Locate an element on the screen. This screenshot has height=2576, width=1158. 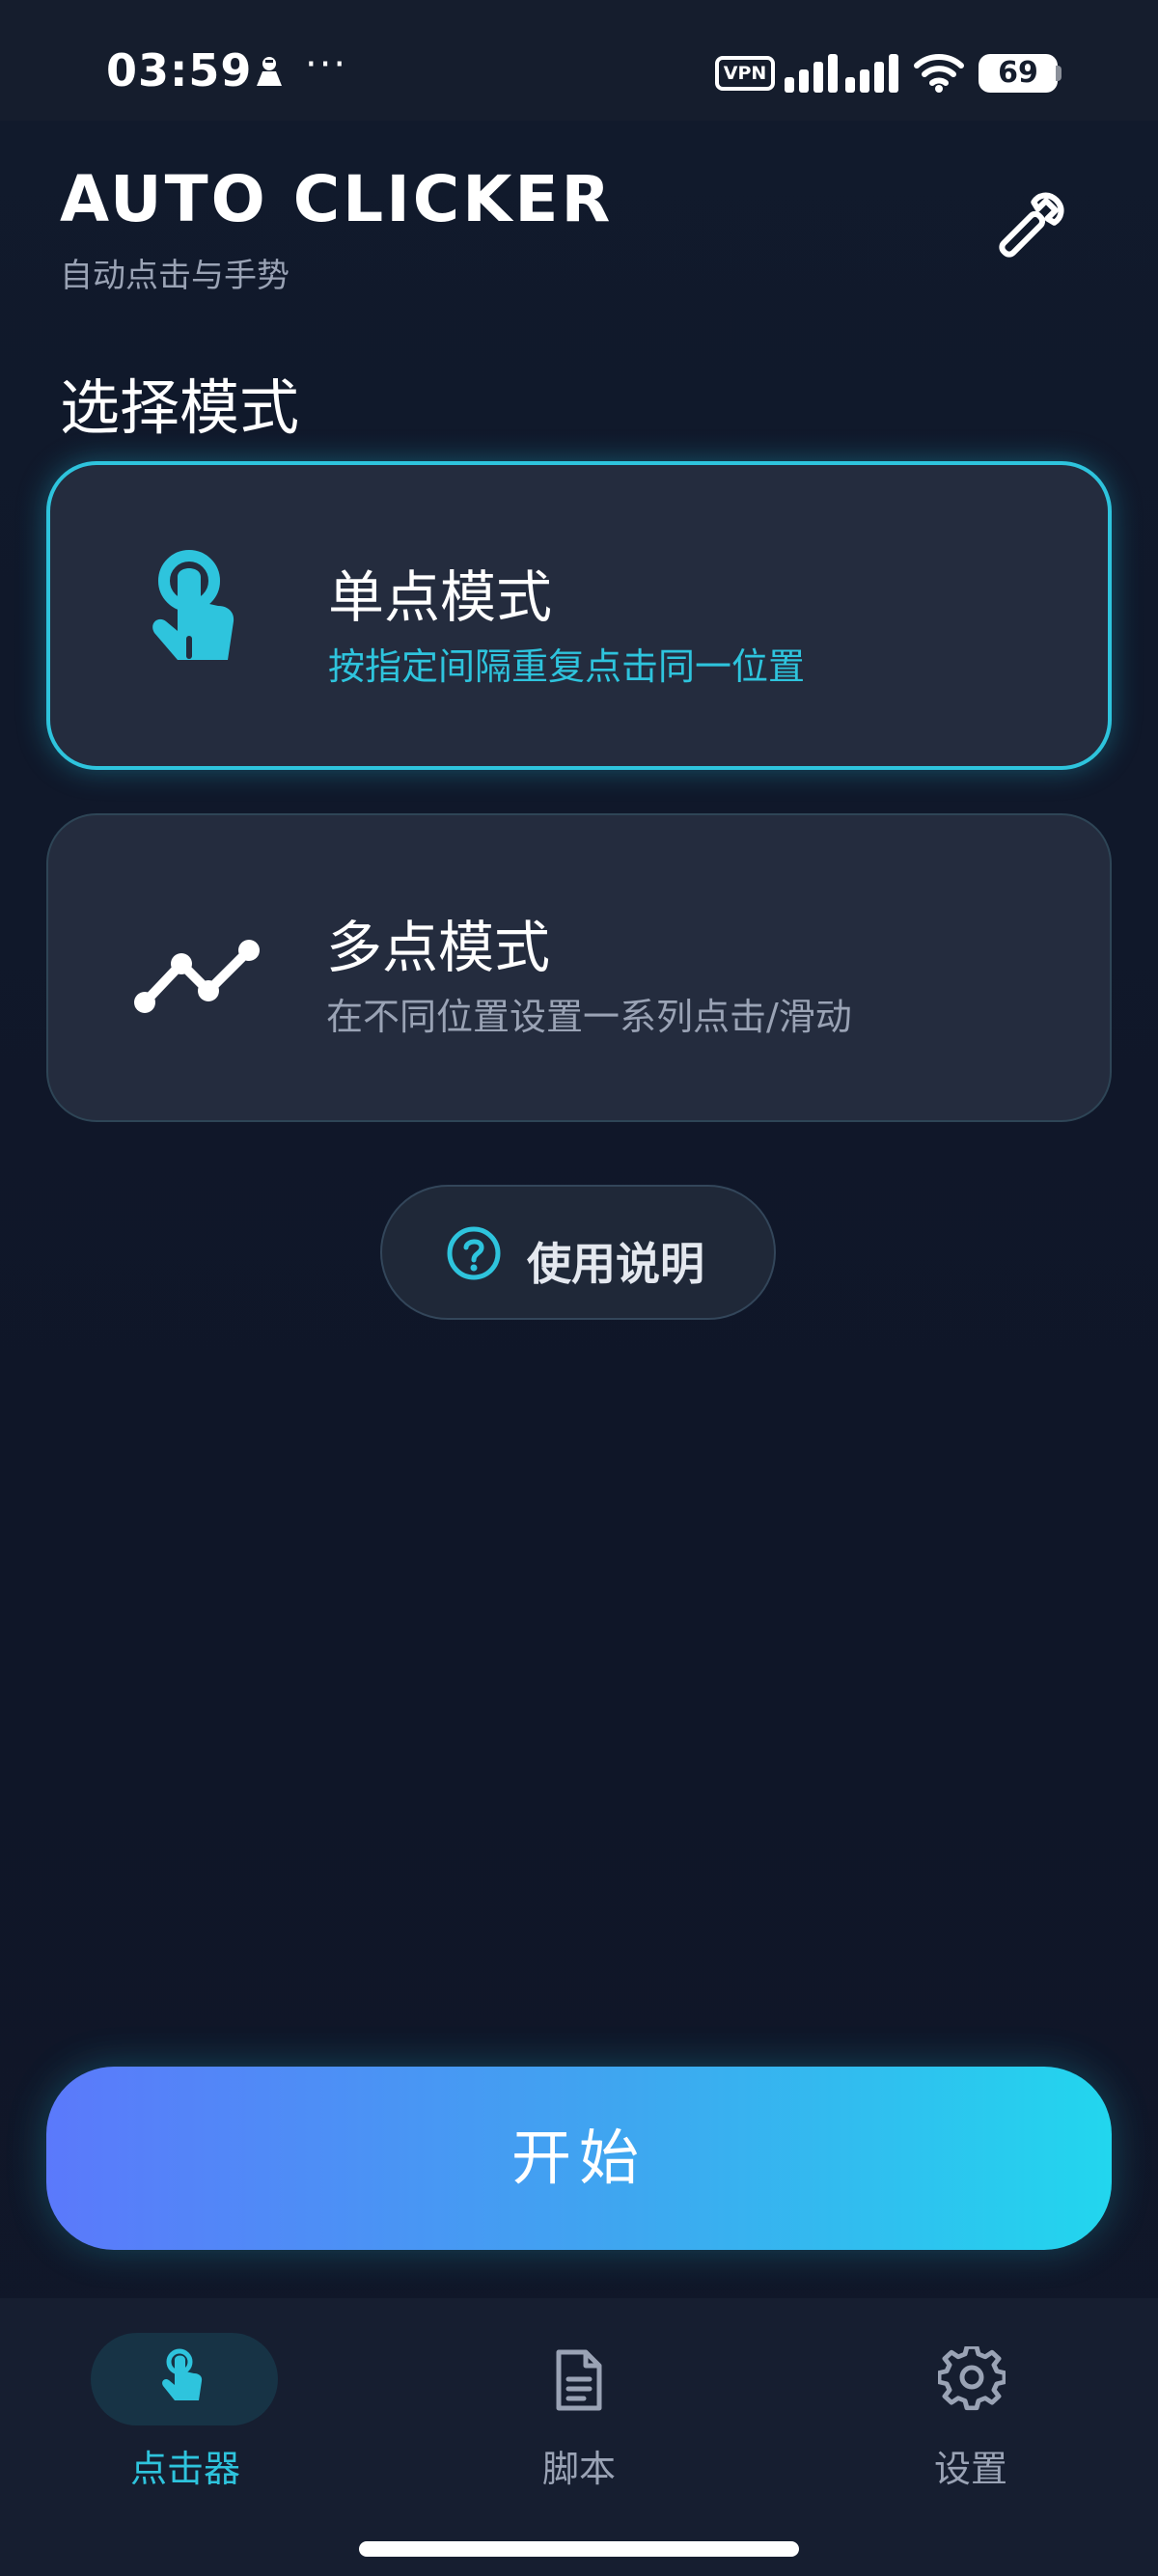
gear-icon is located at coordinates (972, 2378).